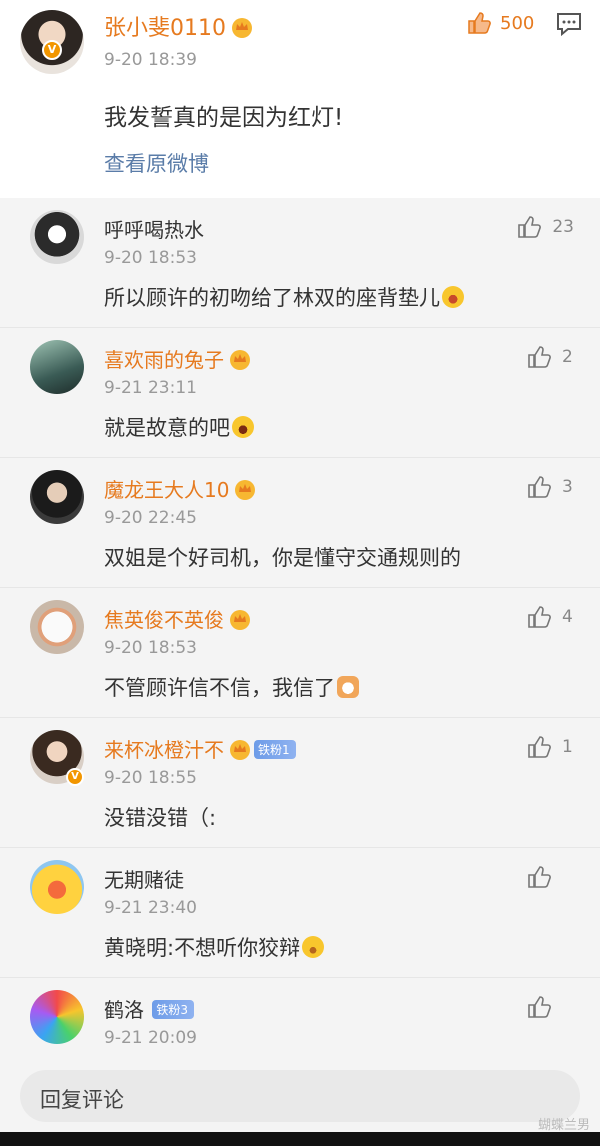  I want to click on reply-date: 9-21 20:09, so click(150, 1038).